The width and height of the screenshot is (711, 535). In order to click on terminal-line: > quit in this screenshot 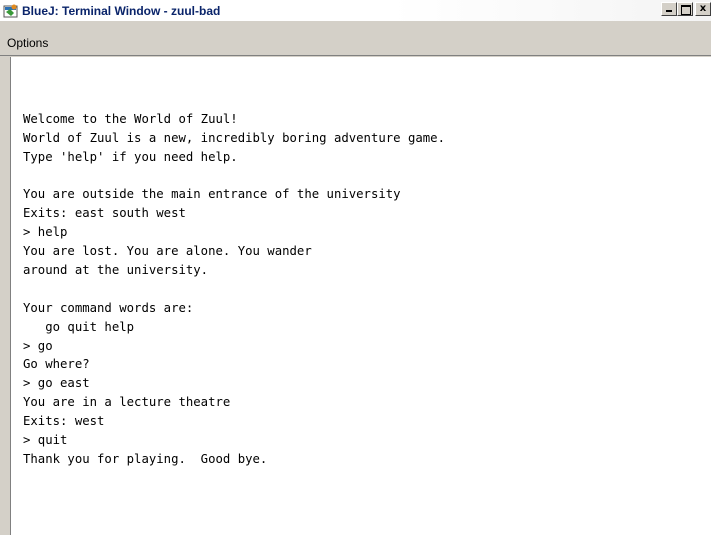, I will do `click(45, 440)`.